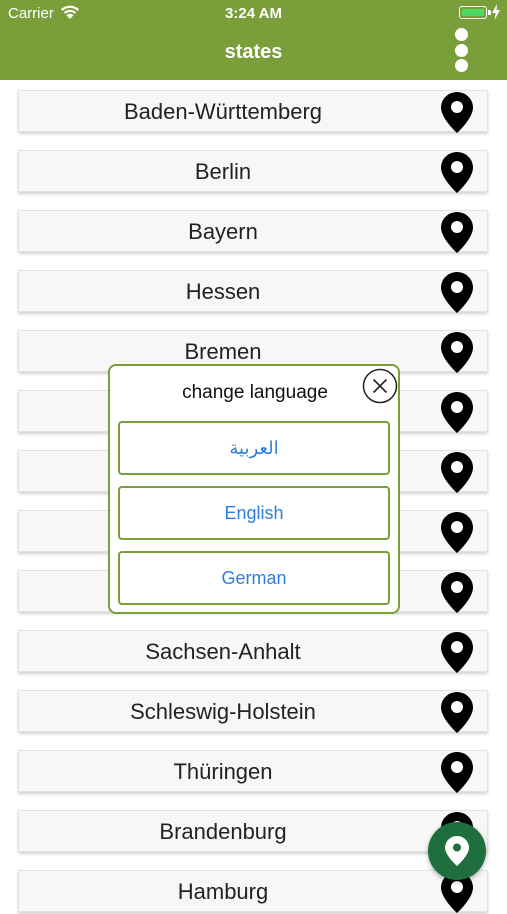 This screenshot has height=914, width=507. Describe the element at coordinates (254, 578) in the screenshot. I see `language-option-german: German` at that location.